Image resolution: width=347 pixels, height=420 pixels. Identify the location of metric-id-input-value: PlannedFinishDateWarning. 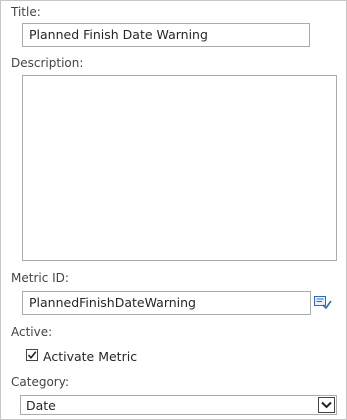
(112, 302).